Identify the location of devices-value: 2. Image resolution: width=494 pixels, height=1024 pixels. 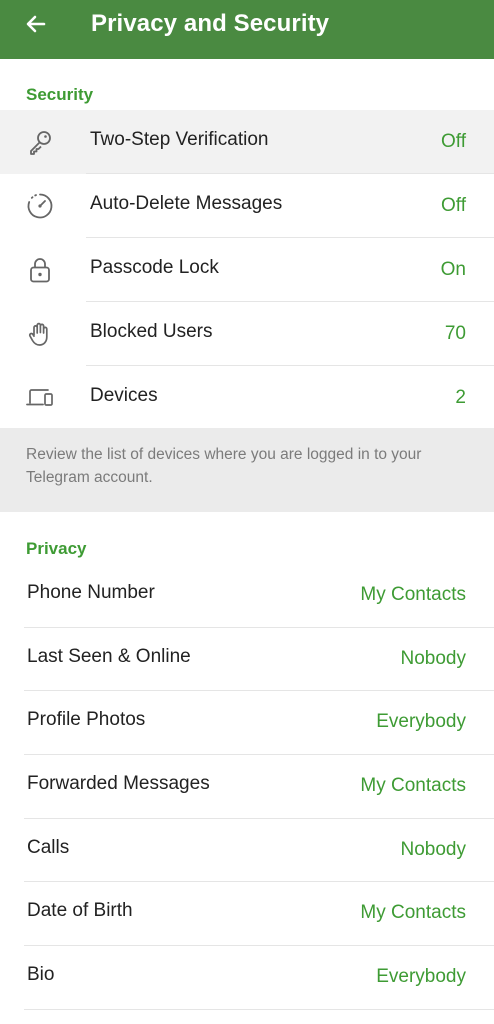
(460, 397).